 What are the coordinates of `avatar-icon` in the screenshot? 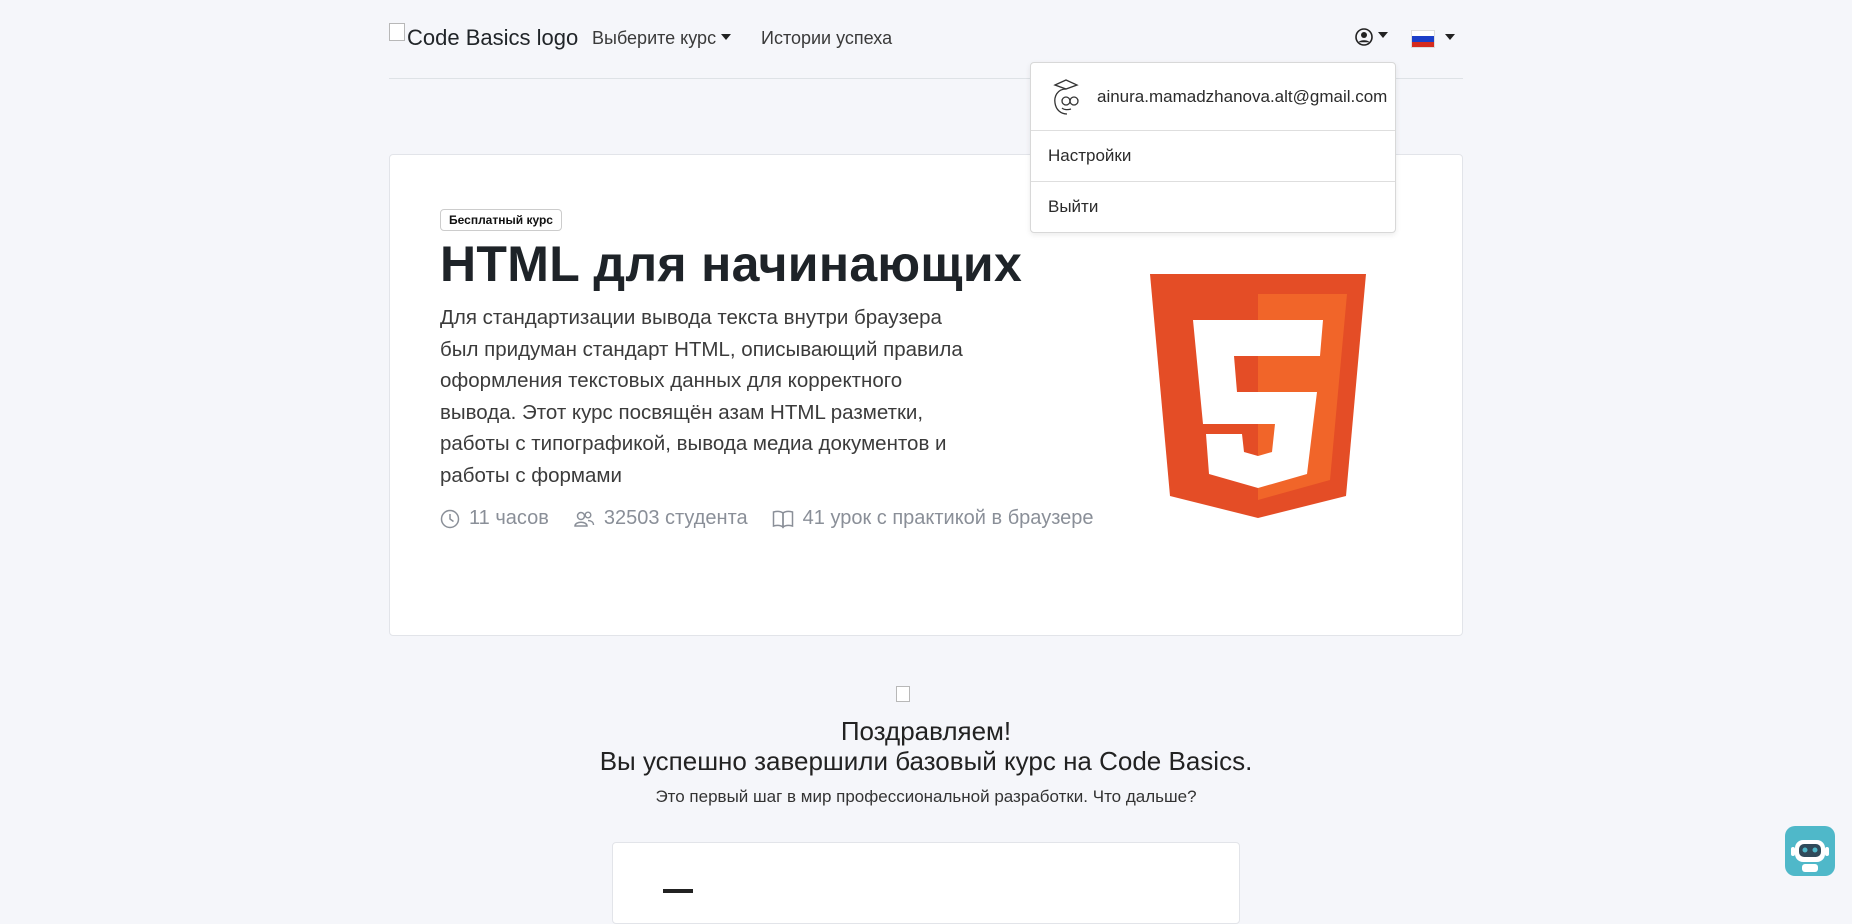 It's located at (1066, 96).